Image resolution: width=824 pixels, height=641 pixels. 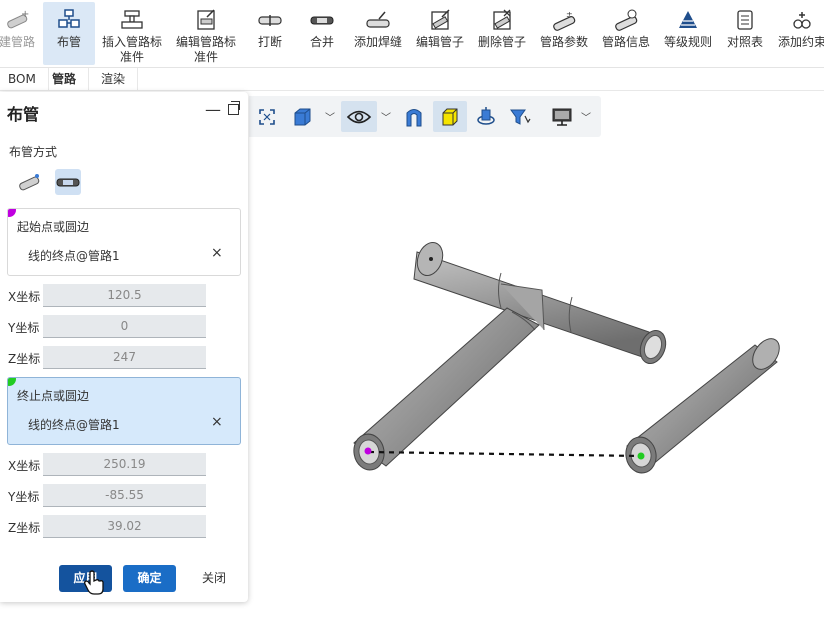 I want to click on routing-mode-label: 布管方式, so click(x=33, y=152).